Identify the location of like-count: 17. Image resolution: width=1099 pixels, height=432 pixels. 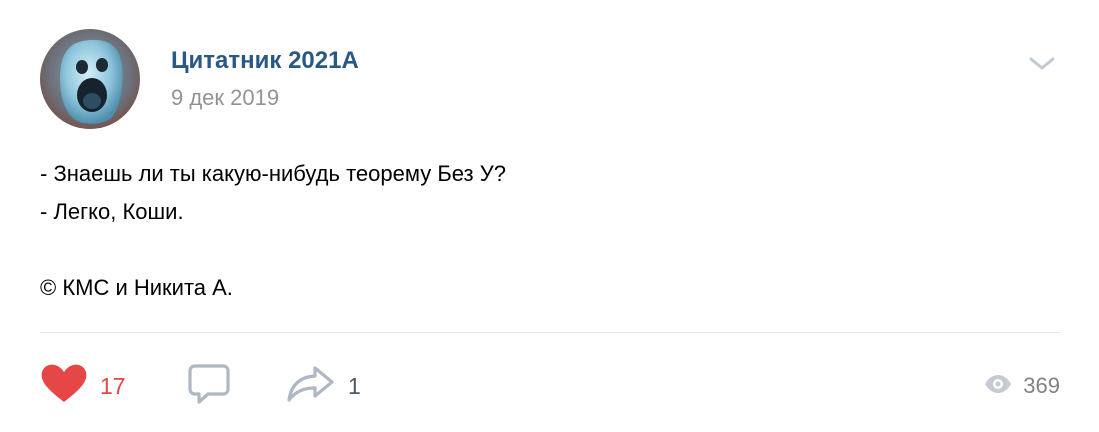
(113, 385).